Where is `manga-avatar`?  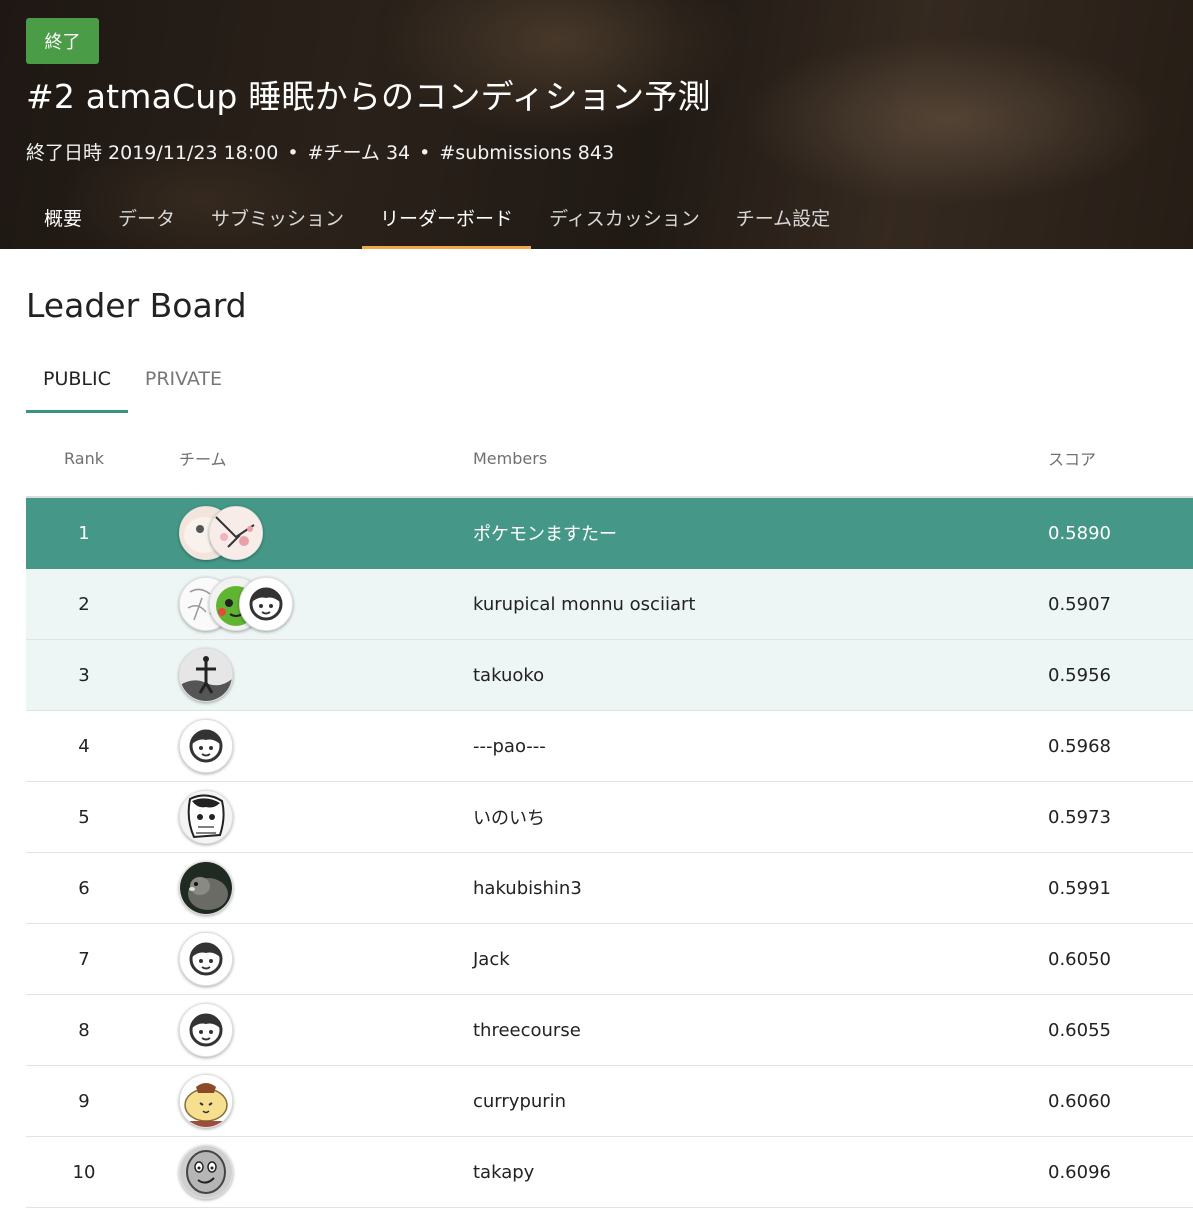
manga-avatar is located at coordinates (206, 817).